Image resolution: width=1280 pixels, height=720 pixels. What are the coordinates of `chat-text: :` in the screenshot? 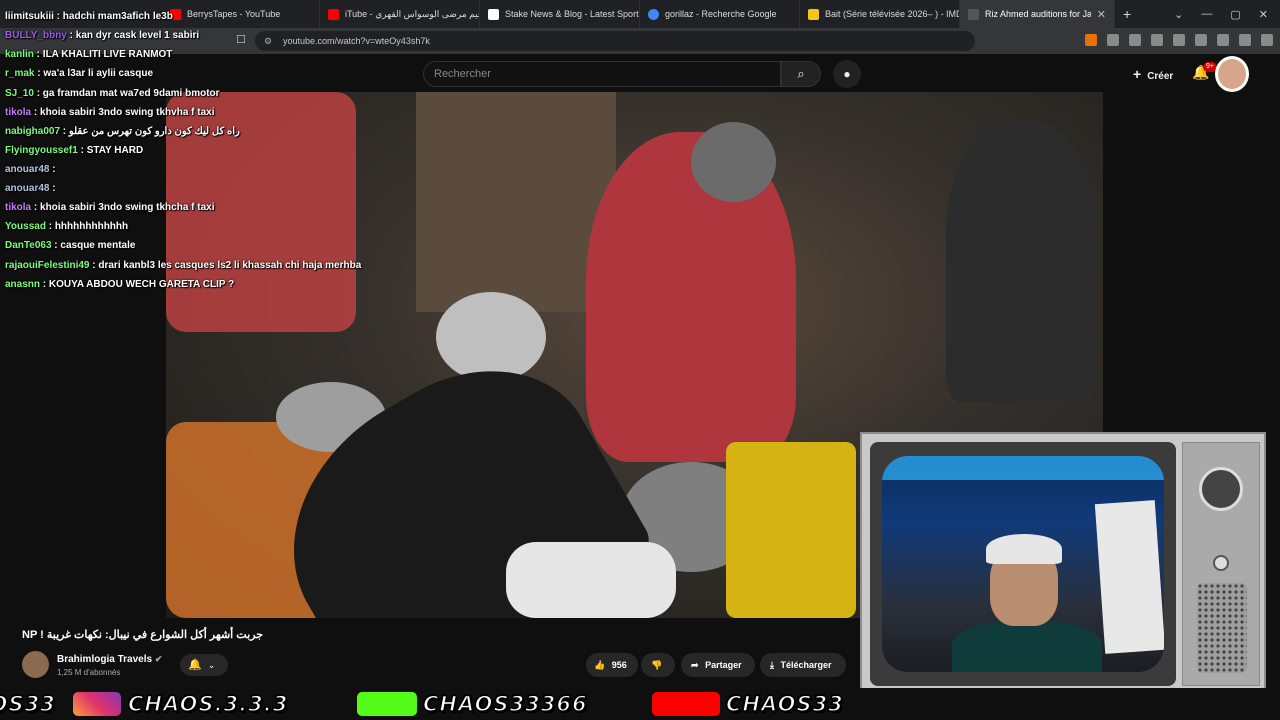 It's located at (52, 169).